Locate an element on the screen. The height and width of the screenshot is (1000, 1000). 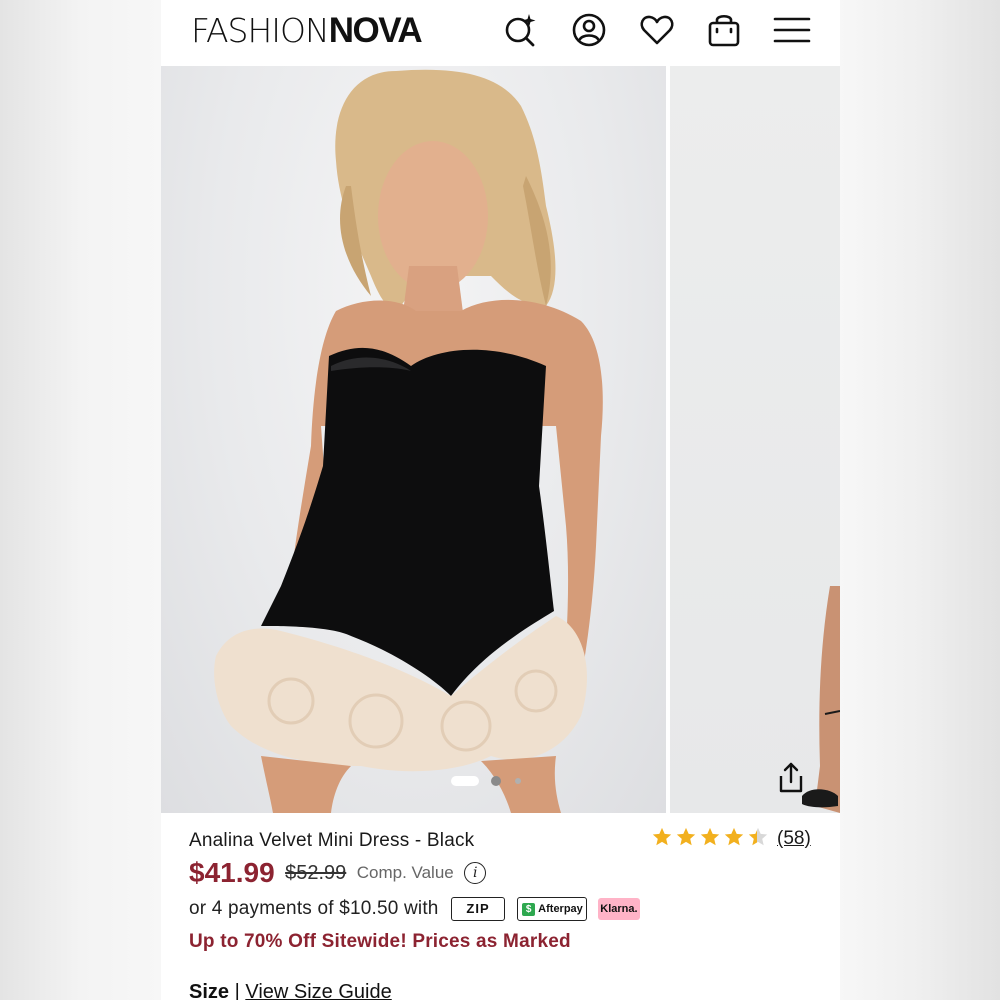
afterpay-logo-icon: $ is located at coordinates (529, 909).